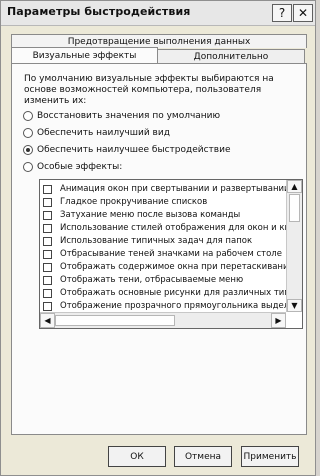  I want to click on arrow-up-icon: ▲, so click(294, 186).